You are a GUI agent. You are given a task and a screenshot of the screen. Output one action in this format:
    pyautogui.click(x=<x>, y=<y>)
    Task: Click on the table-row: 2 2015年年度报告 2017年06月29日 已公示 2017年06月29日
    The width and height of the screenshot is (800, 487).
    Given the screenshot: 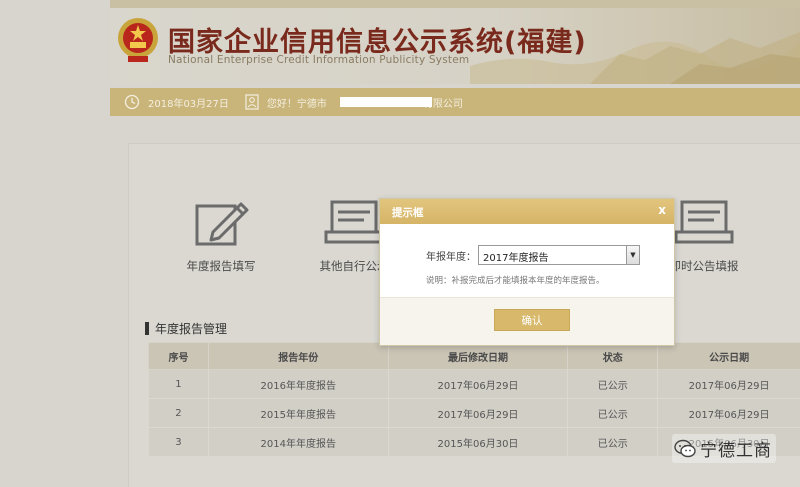 What is the action you would take?
    pyautogui.click(x=474, y=413)
    